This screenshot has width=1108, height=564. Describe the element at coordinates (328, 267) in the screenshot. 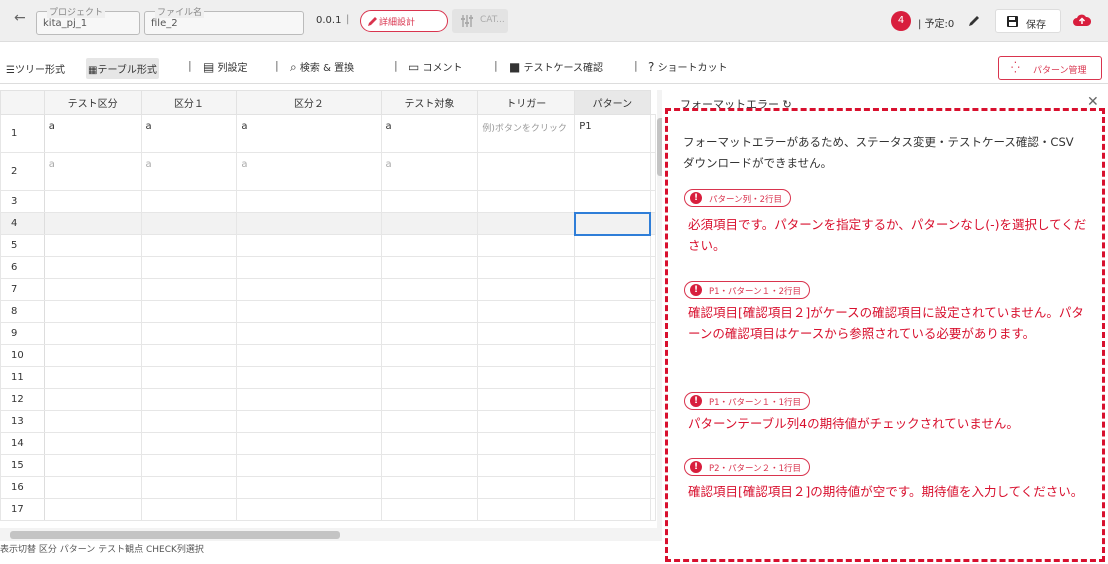

I see `table-row: 6` at that location.